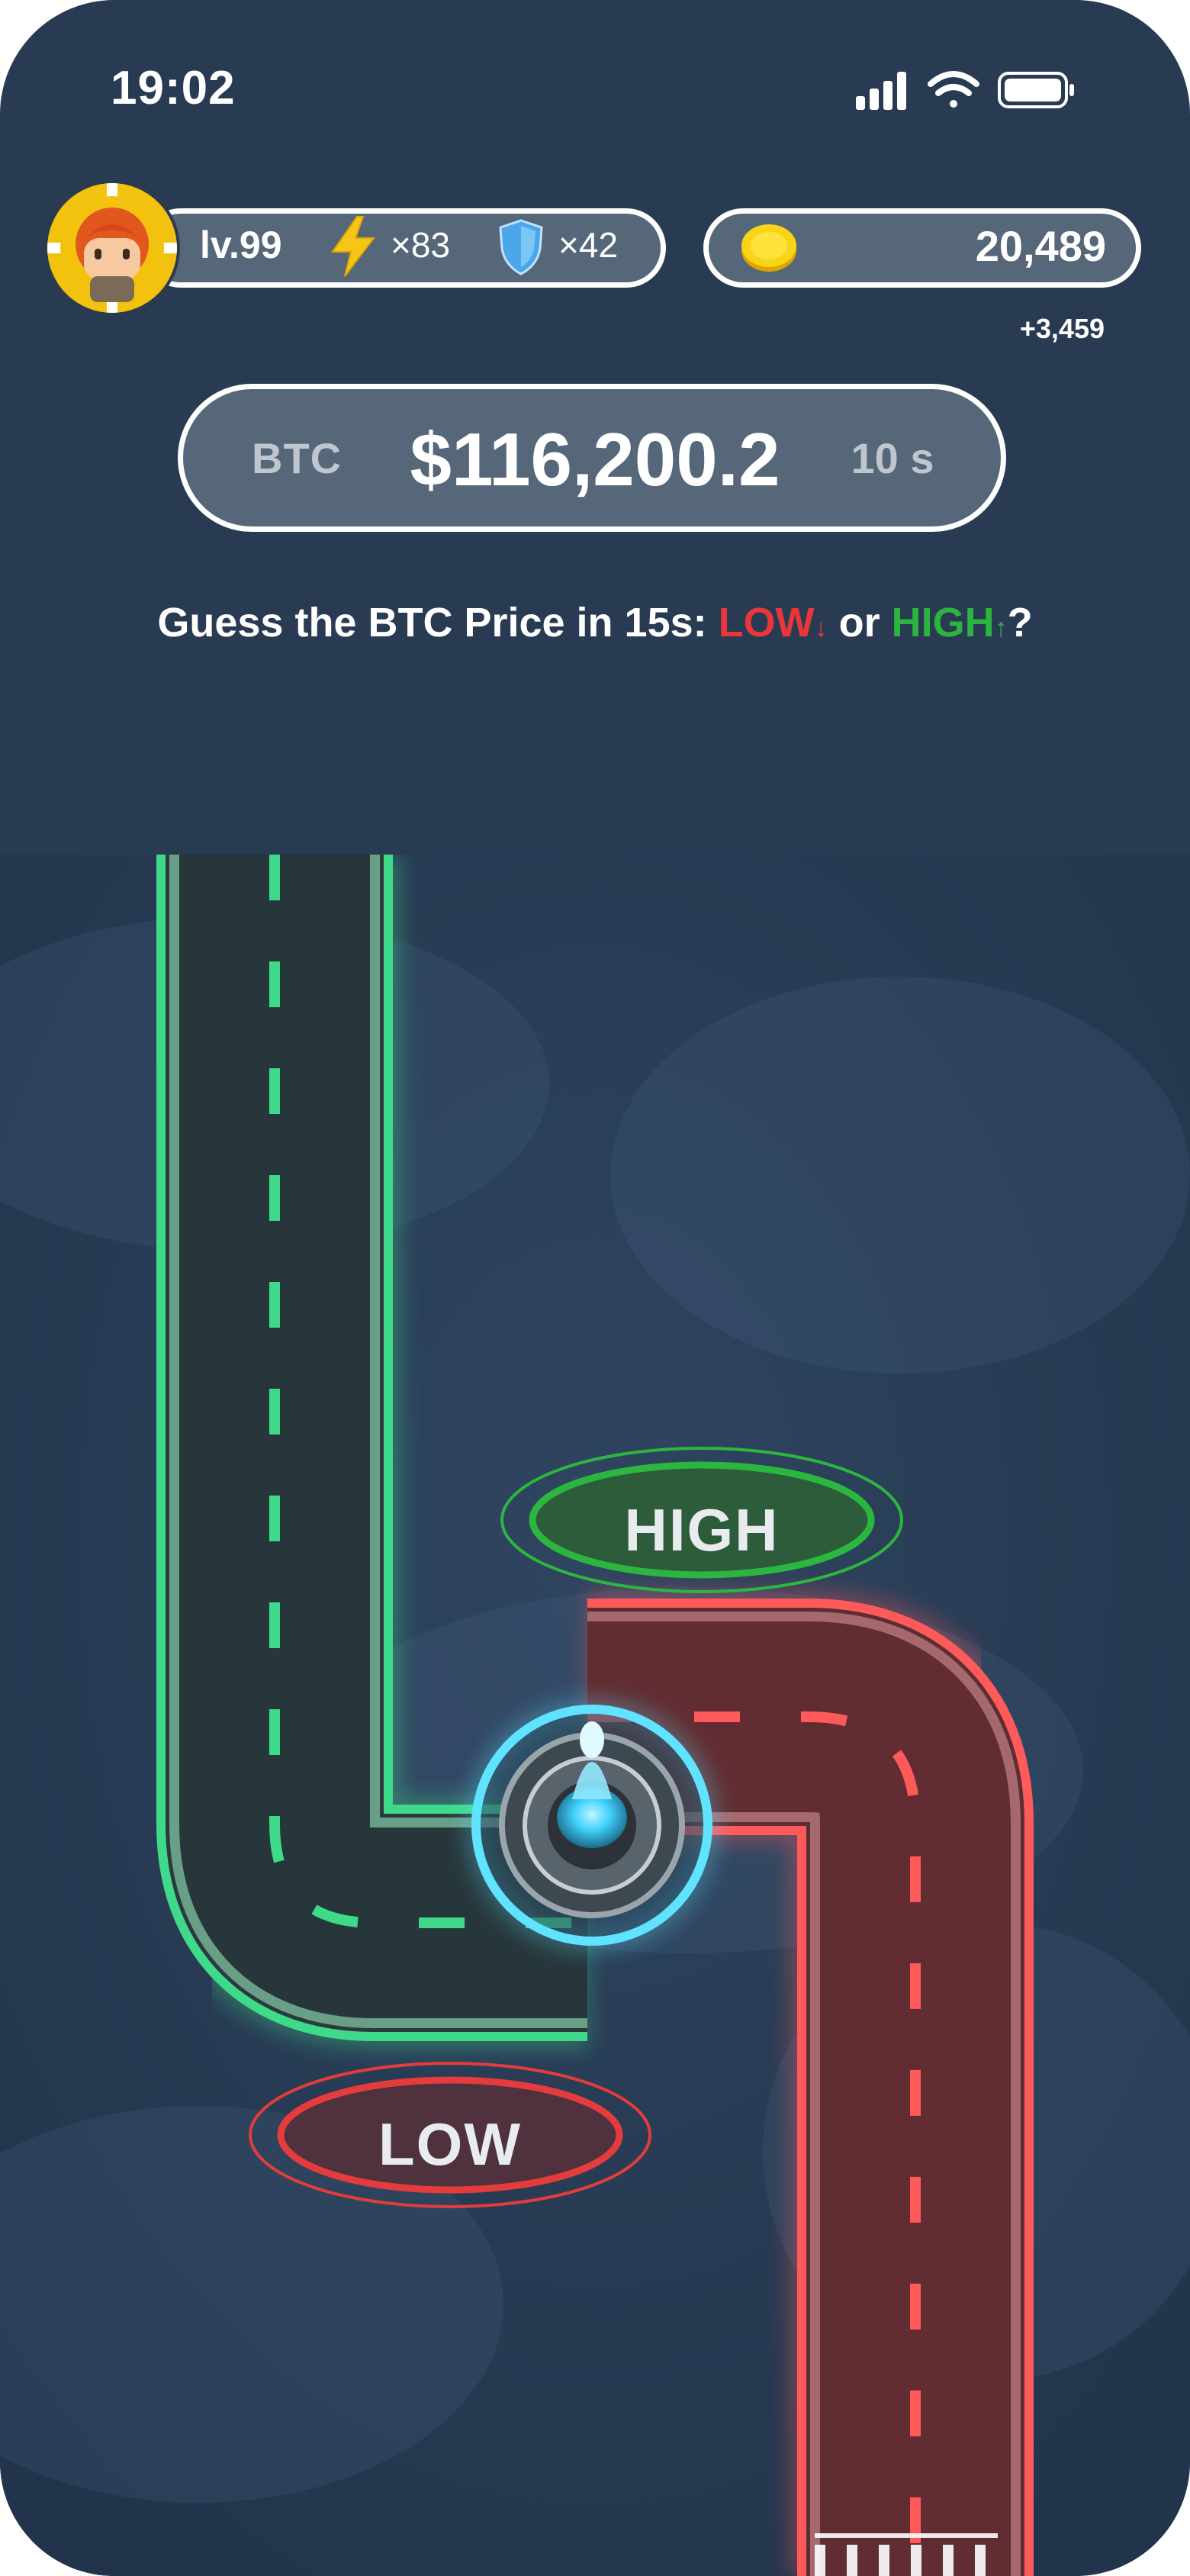 The image size is (1190, 2576). I want to click on energy-count: ×83, so click(421, 245).